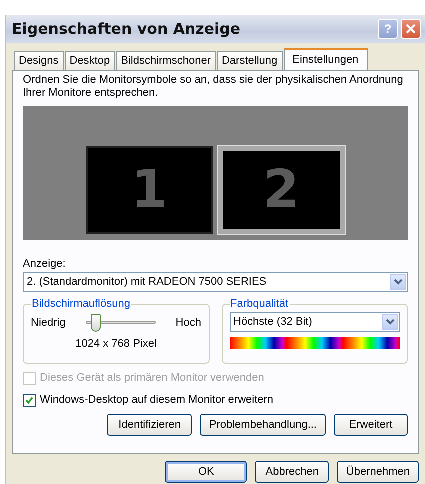  What do you see at coordinates (121, 323) in the screenshot?
I see `resolution-slider` at bounding box center [121, 323].